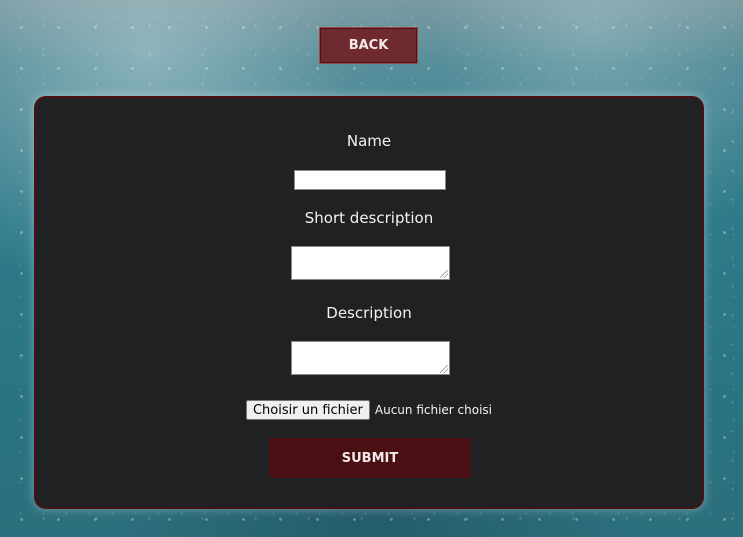 This screenshot has width=743, height=537. I want to click on description-textarea, so click(370, 358).